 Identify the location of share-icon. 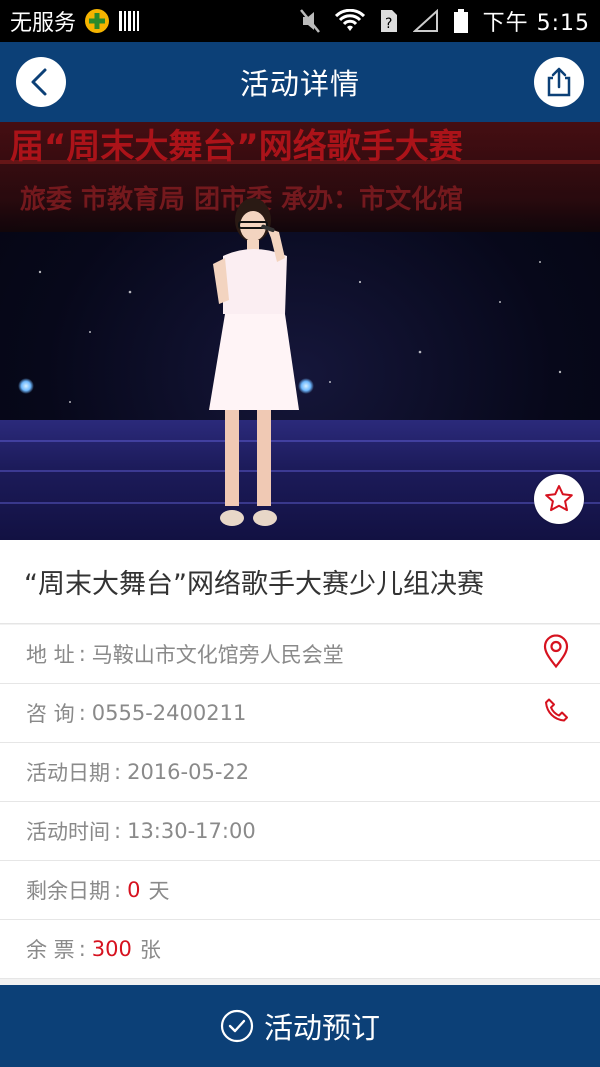
(559, 82).